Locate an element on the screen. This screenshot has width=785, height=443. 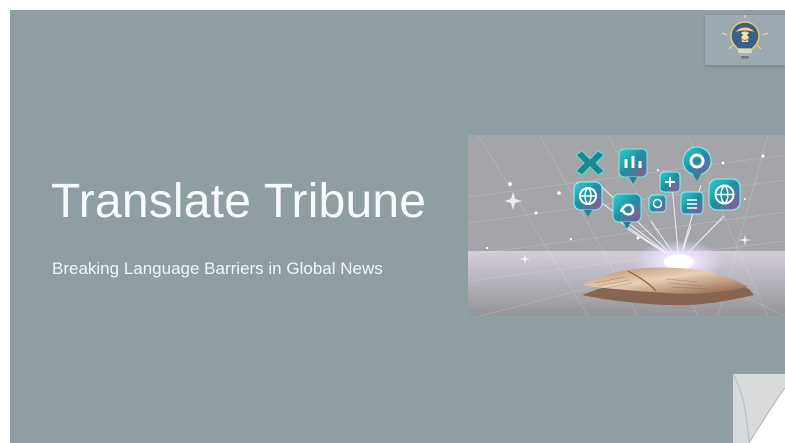
brand-logo-icon is located at coordinates (745, 40).